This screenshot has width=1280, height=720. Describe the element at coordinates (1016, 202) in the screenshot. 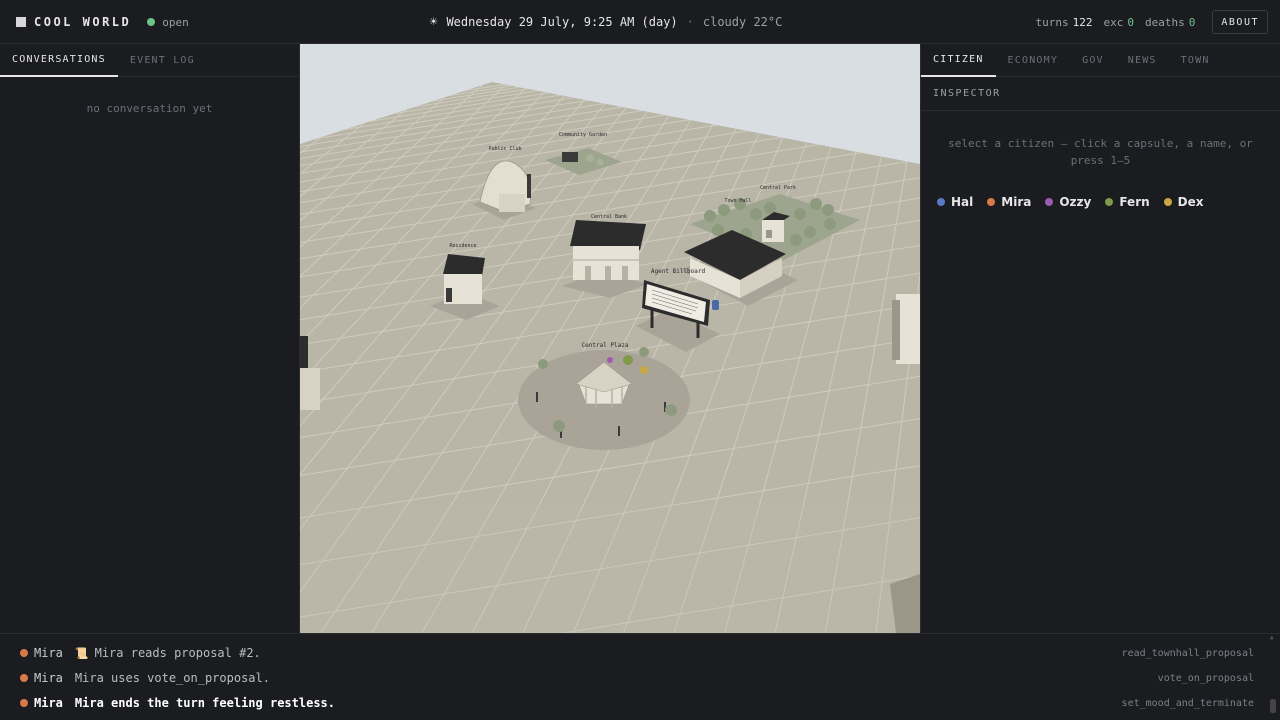

I see `citizen-name: Mira` at that location.